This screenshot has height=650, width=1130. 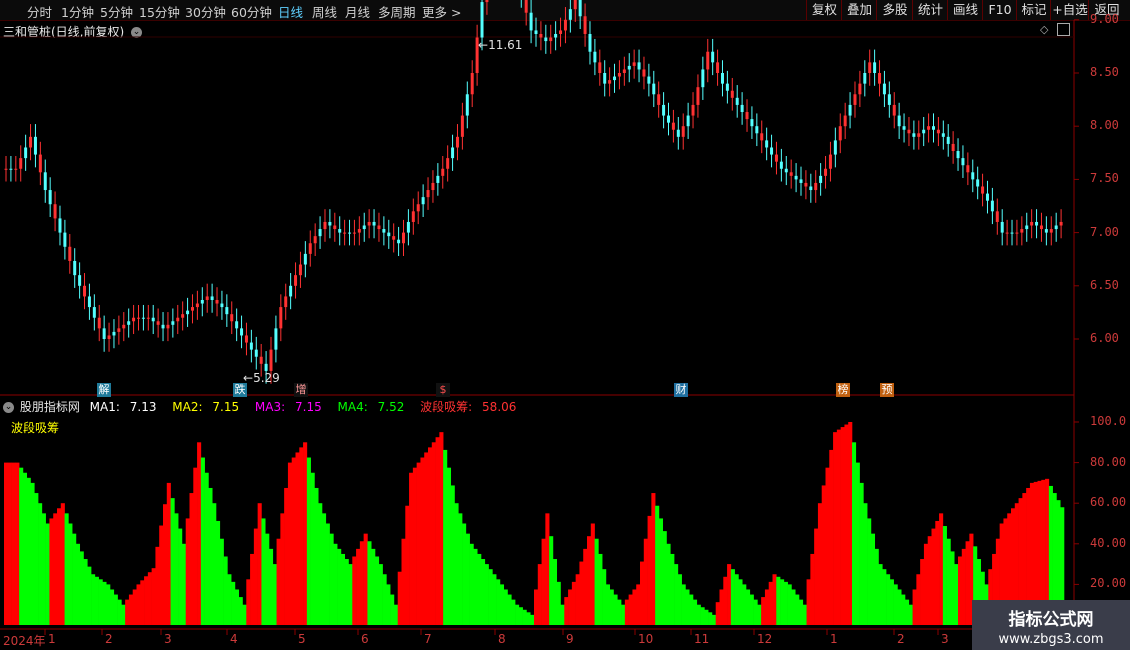 I want to click on month-label: 5, so click(x=302, y=639).